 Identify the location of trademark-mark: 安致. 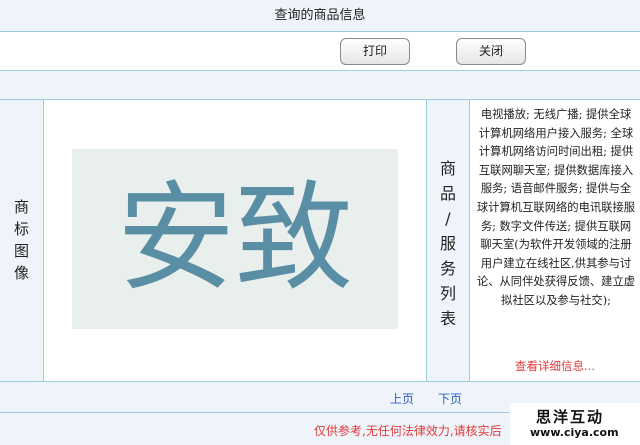
(235, 238).